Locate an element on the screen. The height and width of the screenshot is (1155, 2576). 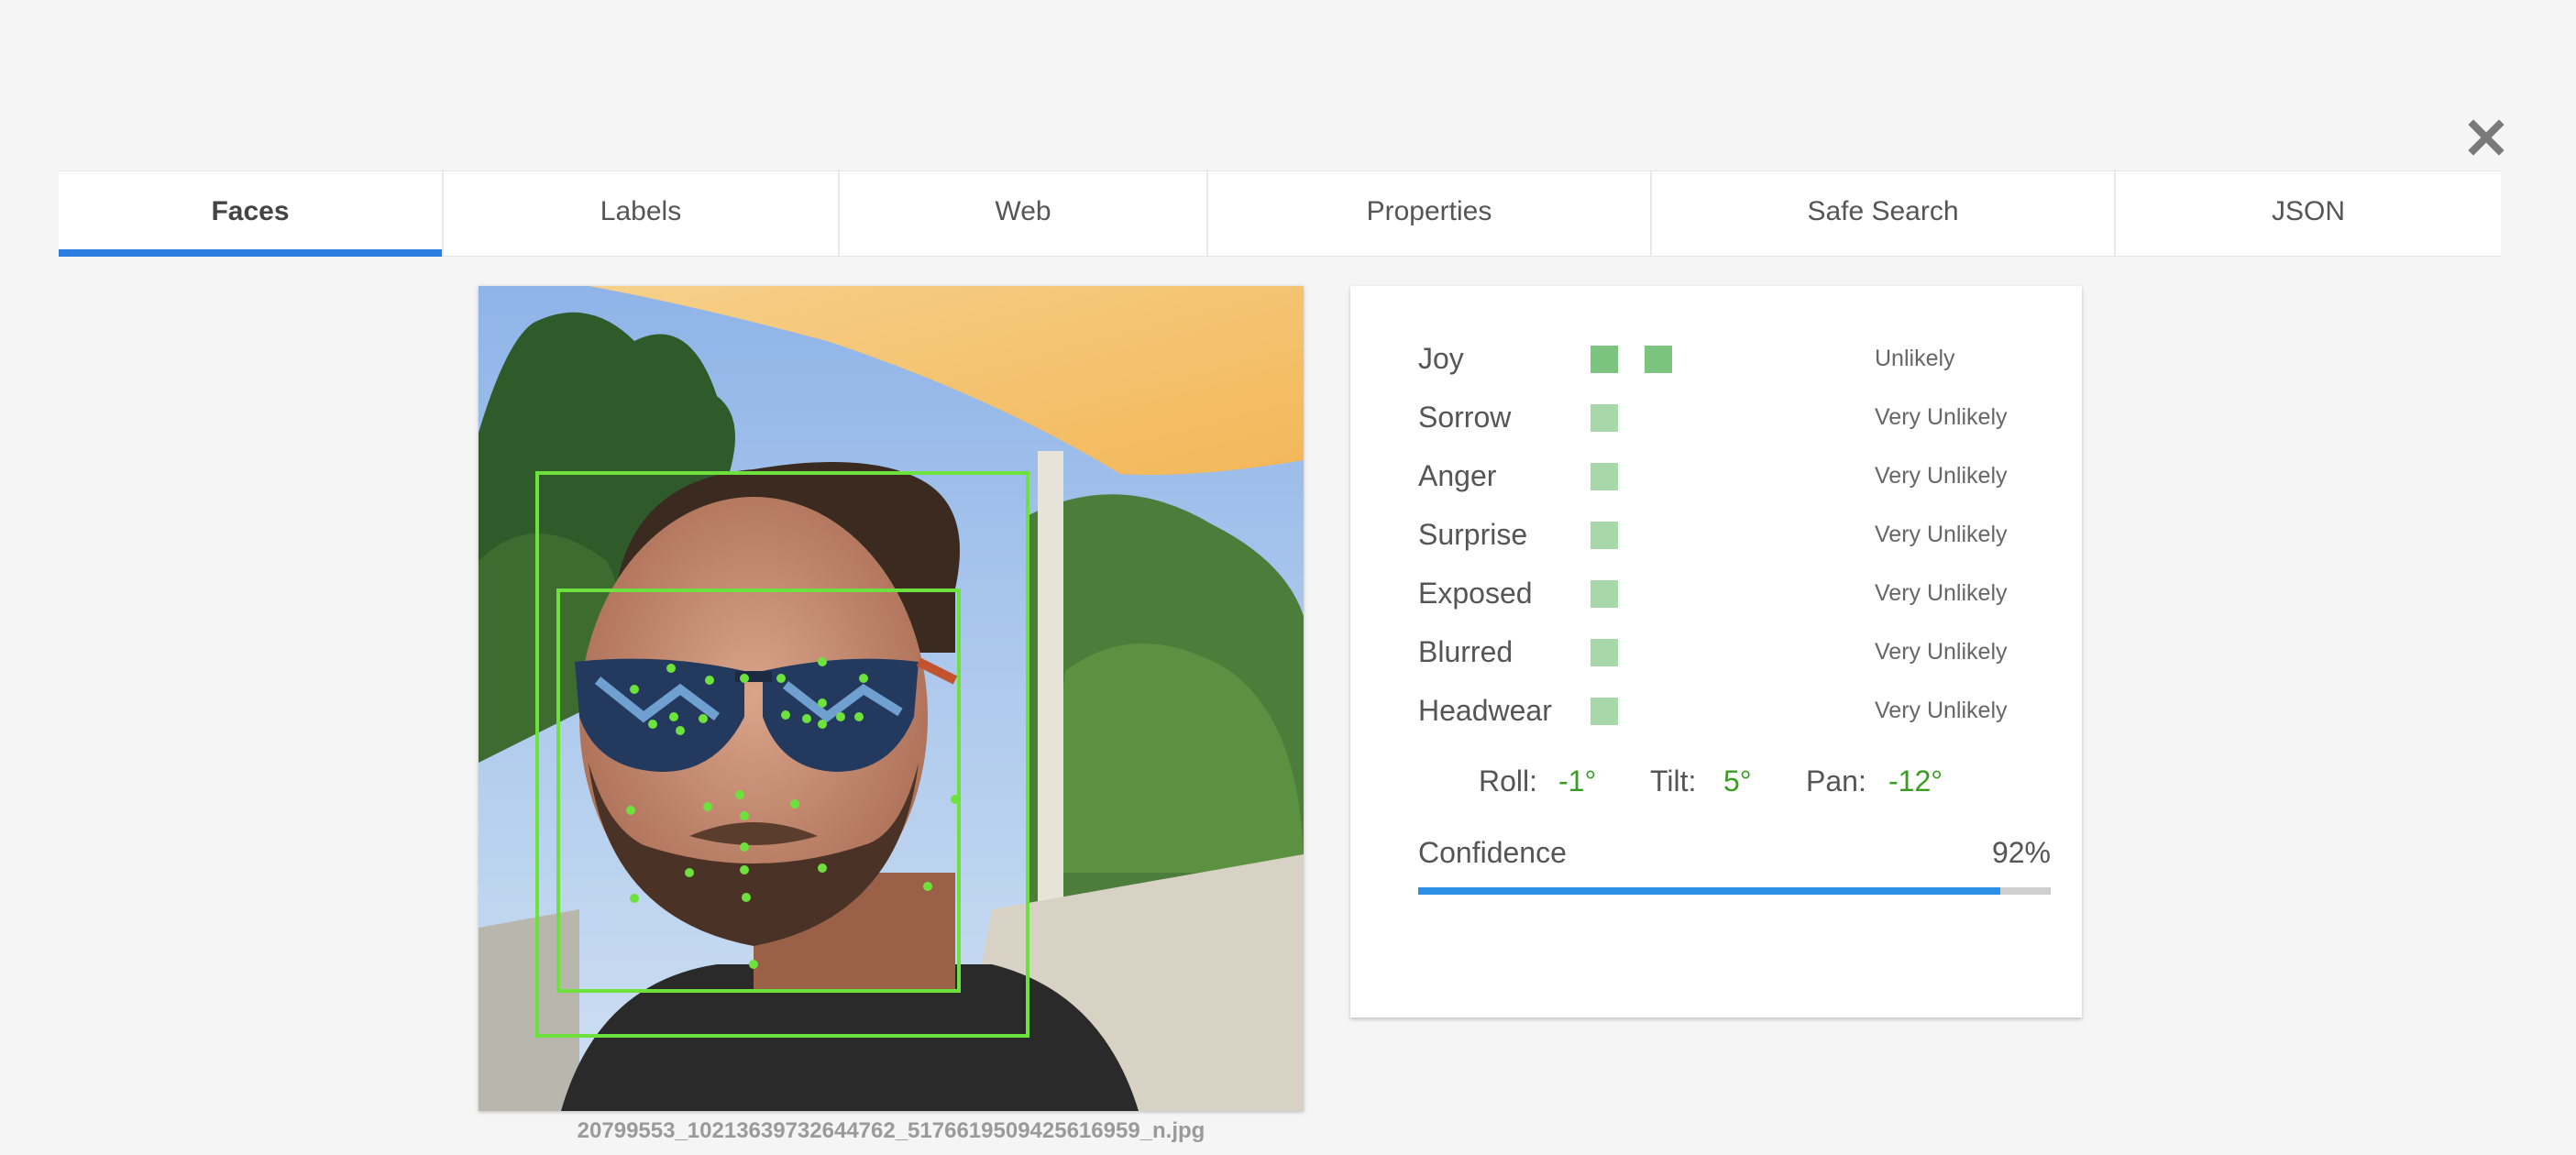
emotion-row-anger: Anger Very Unlikely is located at coordinates (1720, 475).